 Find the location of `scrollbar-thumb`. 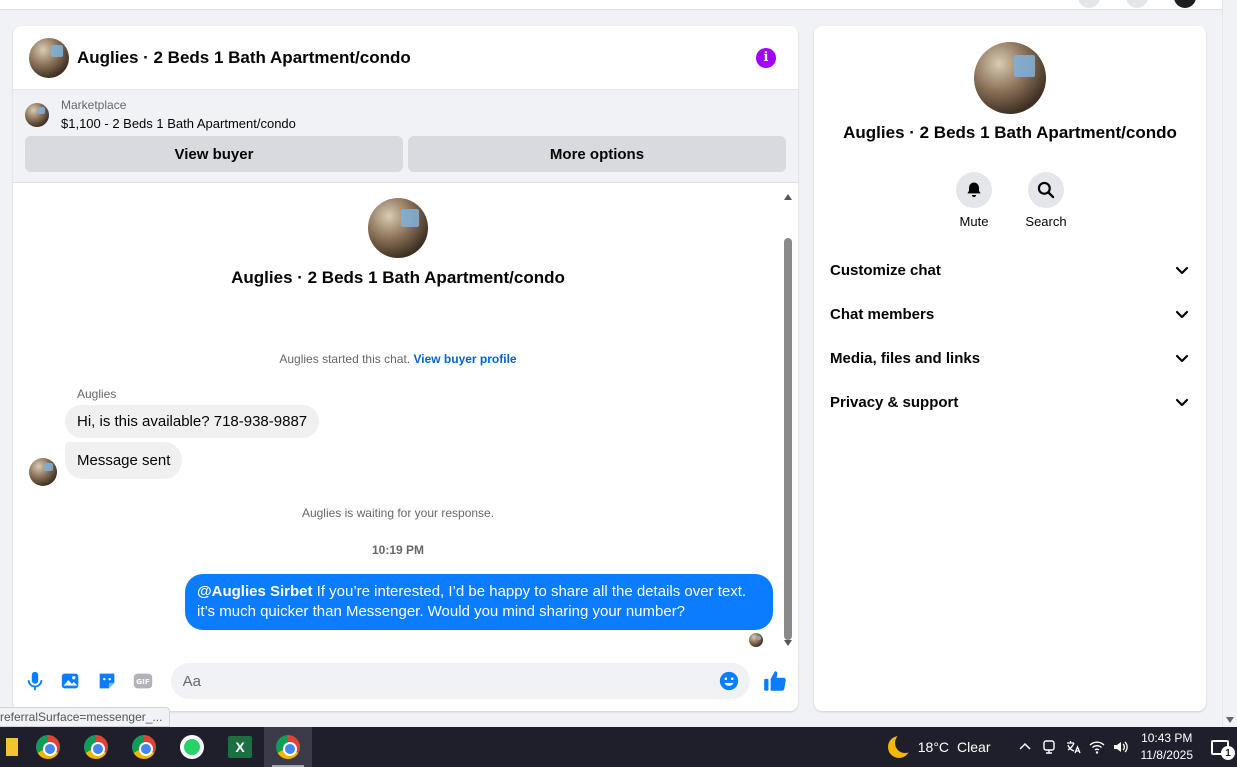

scrollbar-thumb is located at coordinates (788, 439).